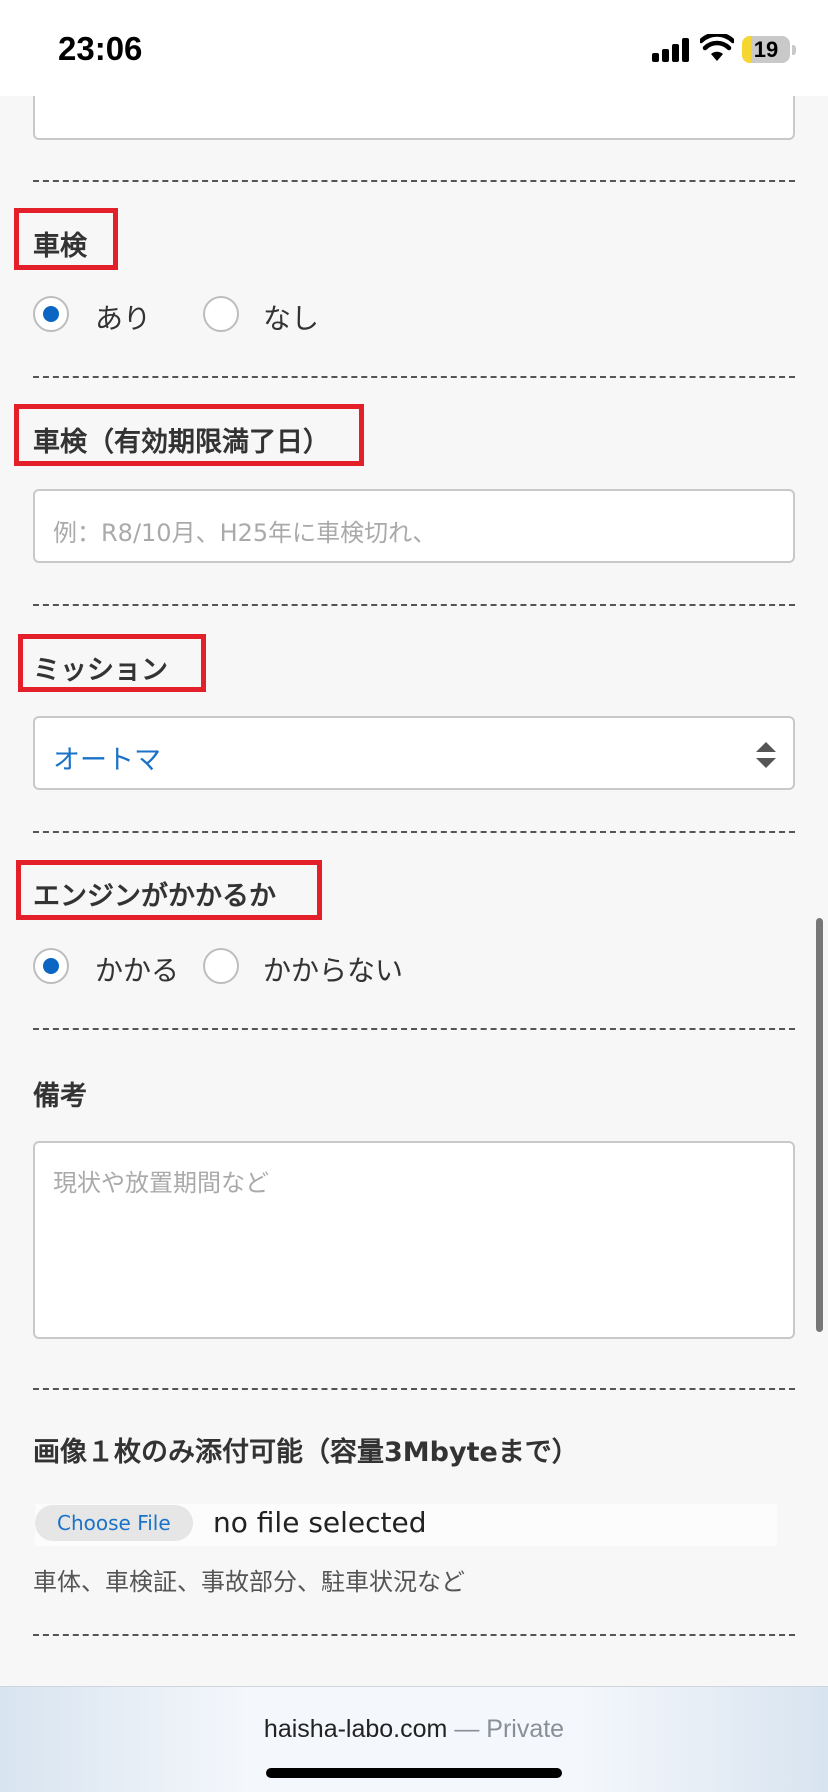 The image size is (828, 1792). Describe the element at coordinates (333, 969) in the screenshot. I see `engine-option-kakaranai-label: かからない` at that location.